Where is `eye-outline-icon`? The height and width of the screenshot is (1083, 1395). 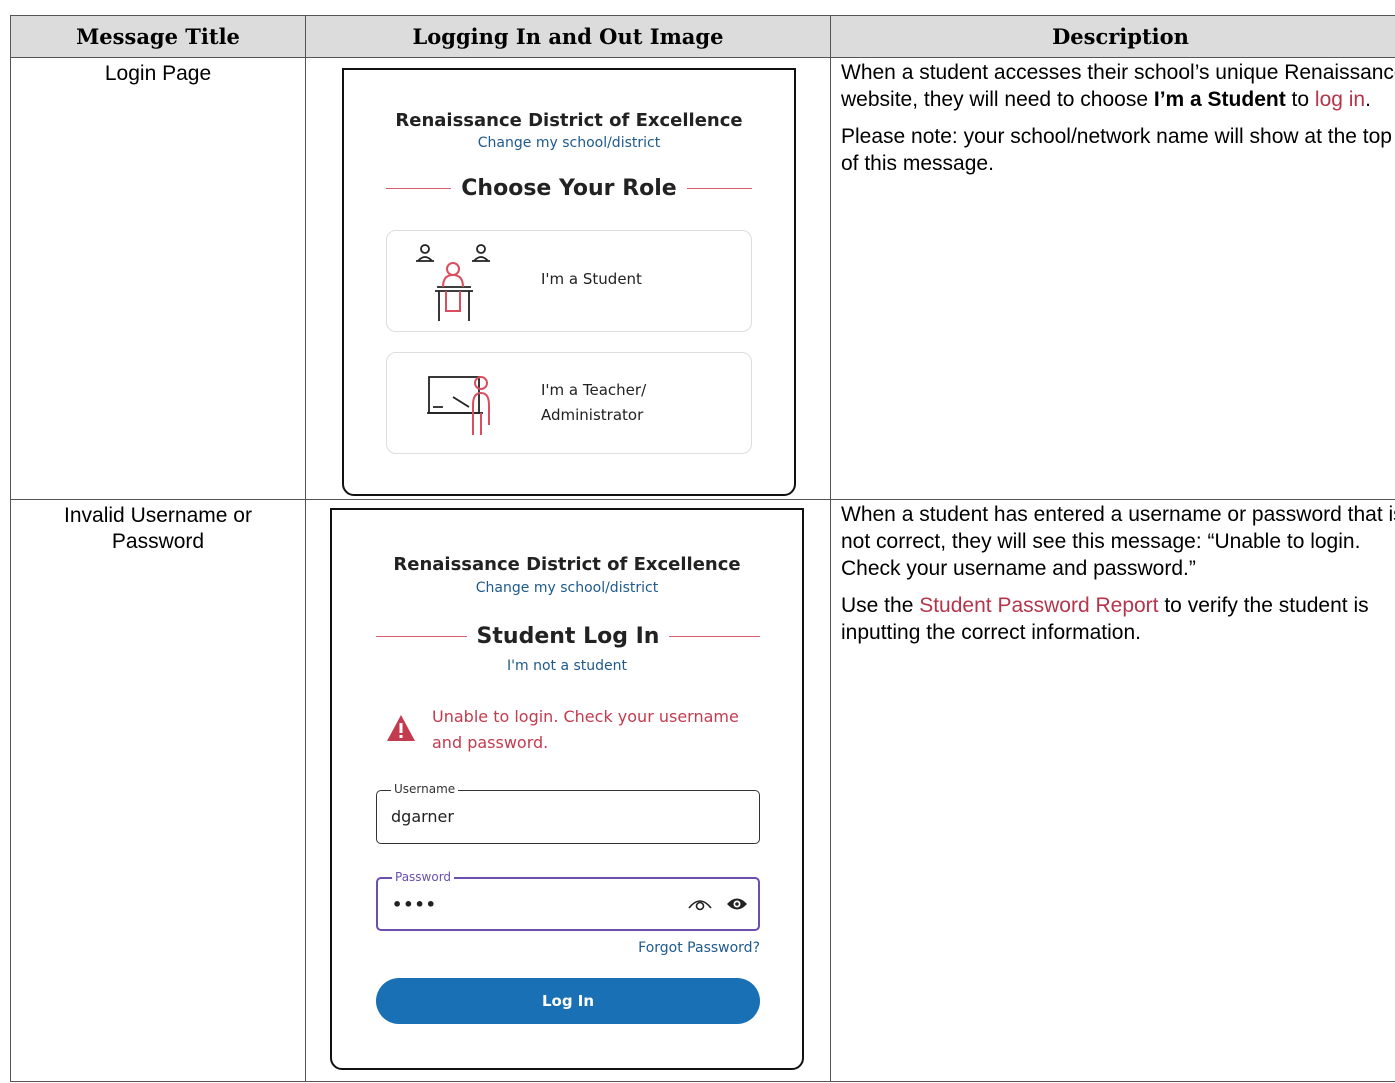 eye-outline-icon is located at coordinates (700, 904).